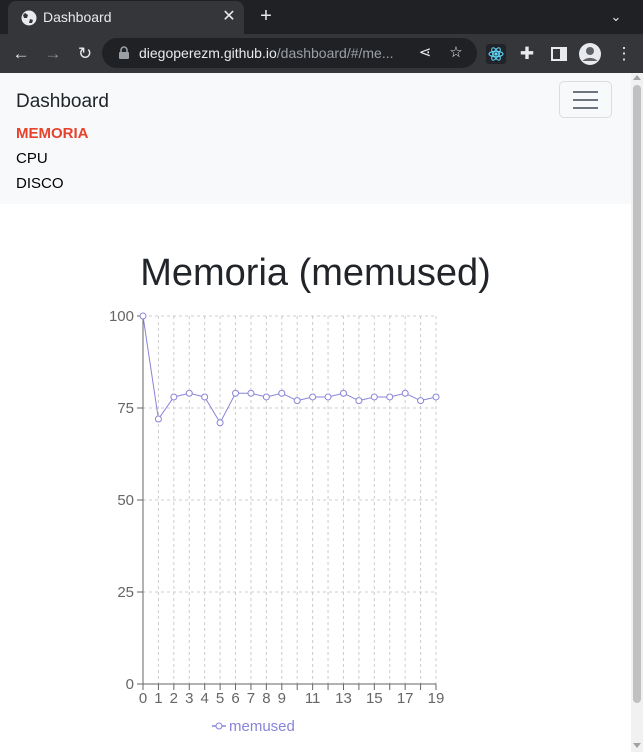  Describe the element at coordinates (189, 698) in the screenshot. I see `x-tick-label: 3` at that location.